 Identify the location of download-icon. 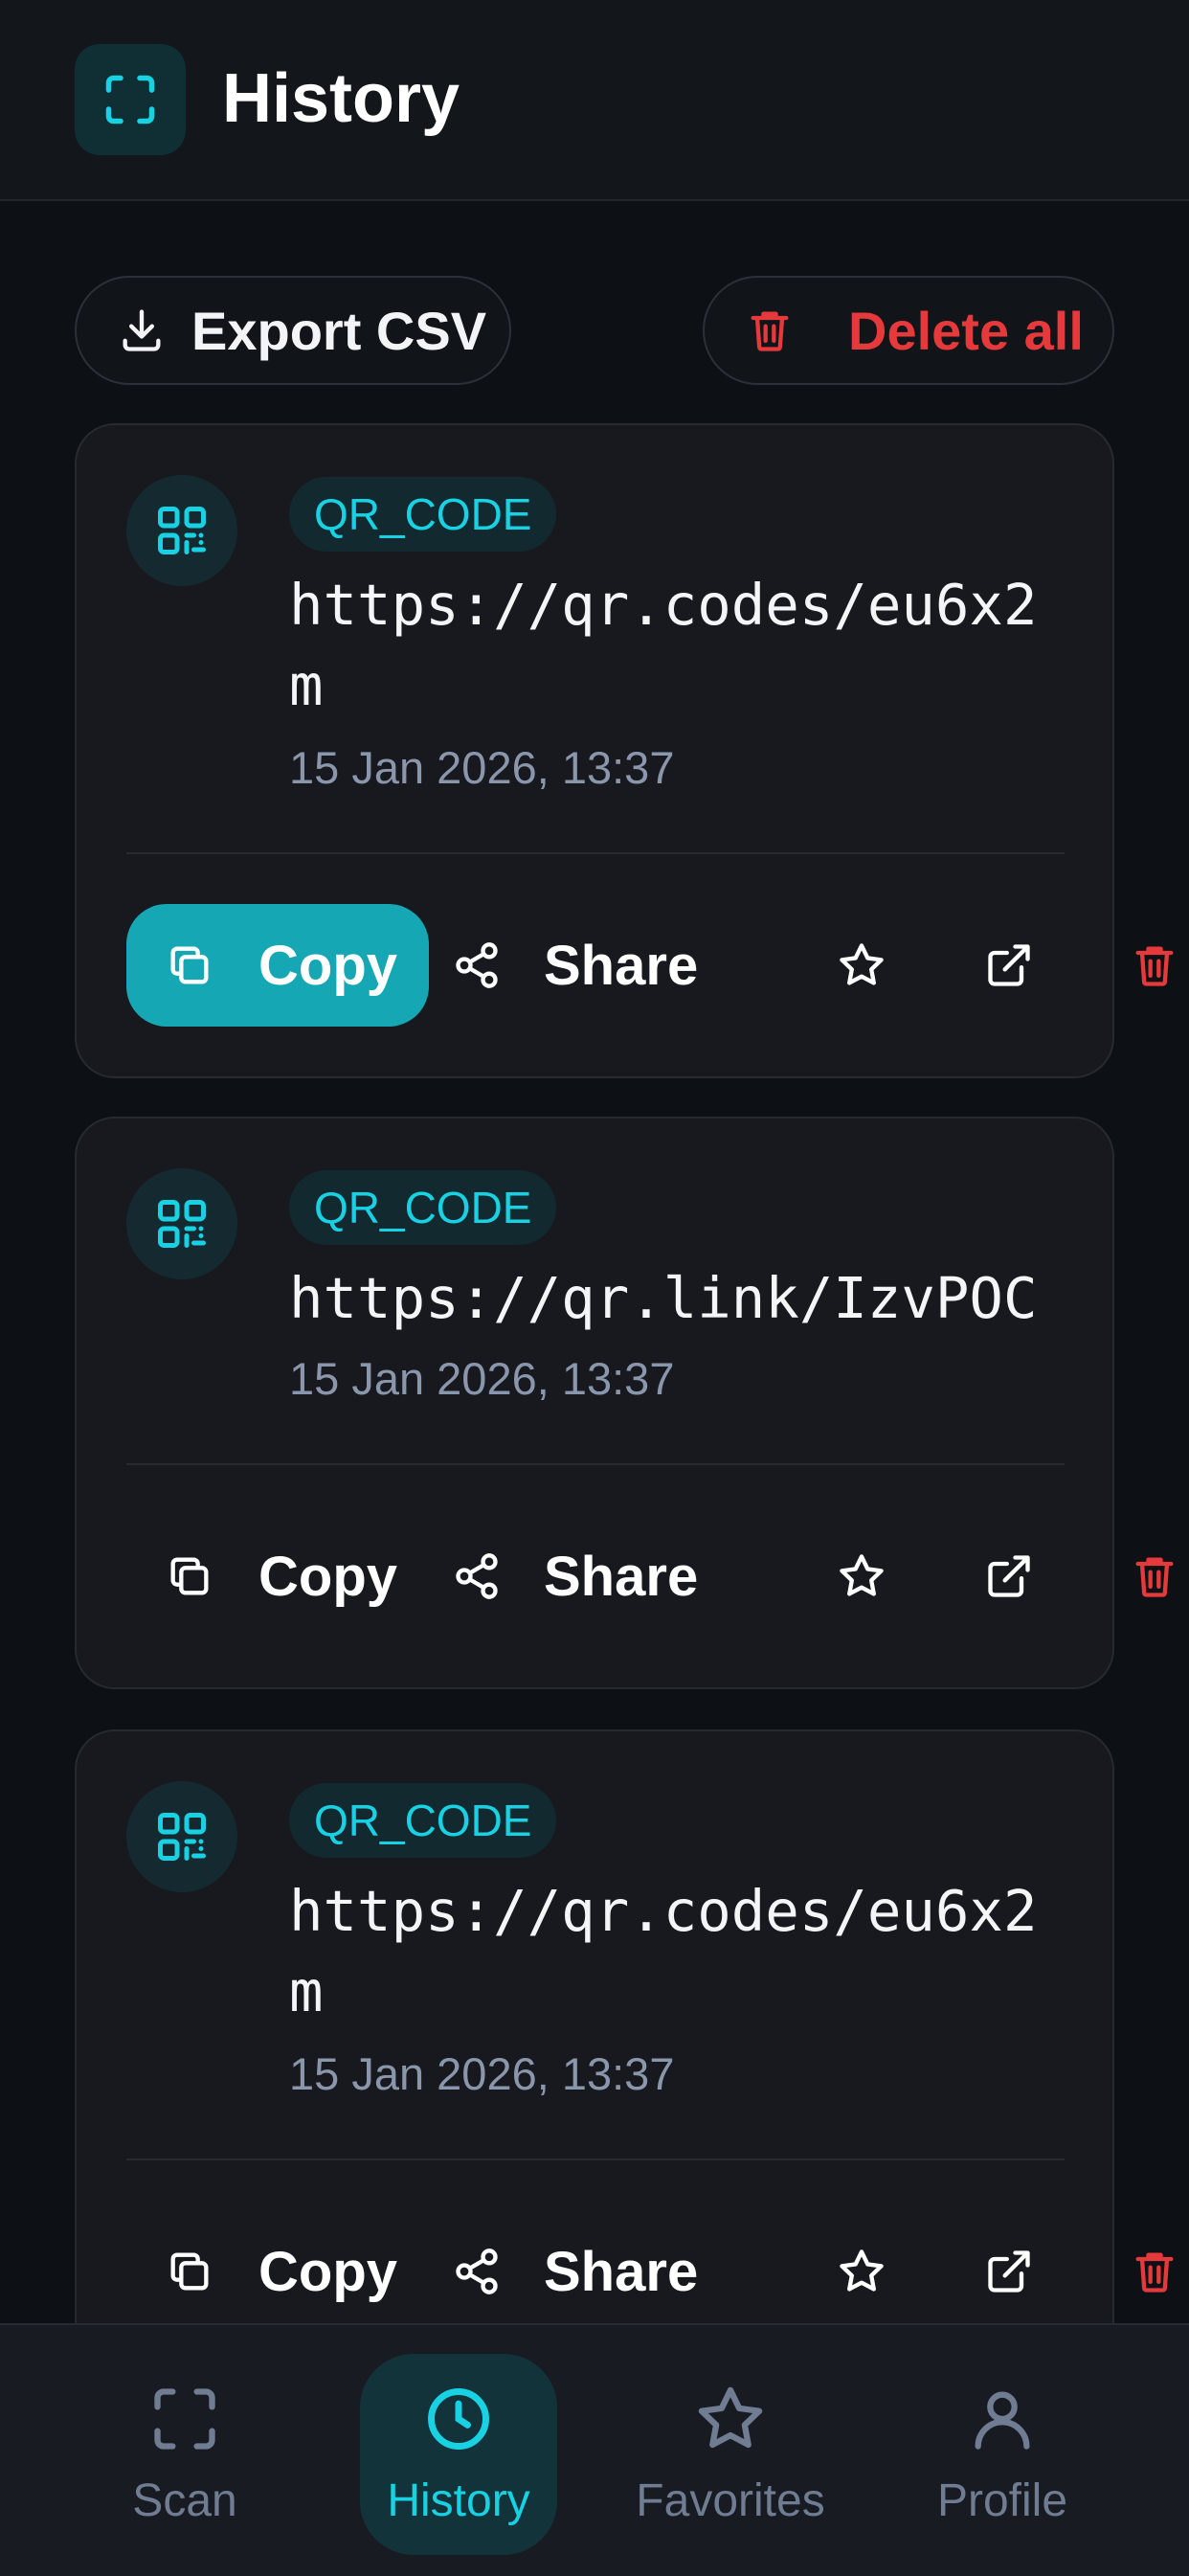
(141, 330).